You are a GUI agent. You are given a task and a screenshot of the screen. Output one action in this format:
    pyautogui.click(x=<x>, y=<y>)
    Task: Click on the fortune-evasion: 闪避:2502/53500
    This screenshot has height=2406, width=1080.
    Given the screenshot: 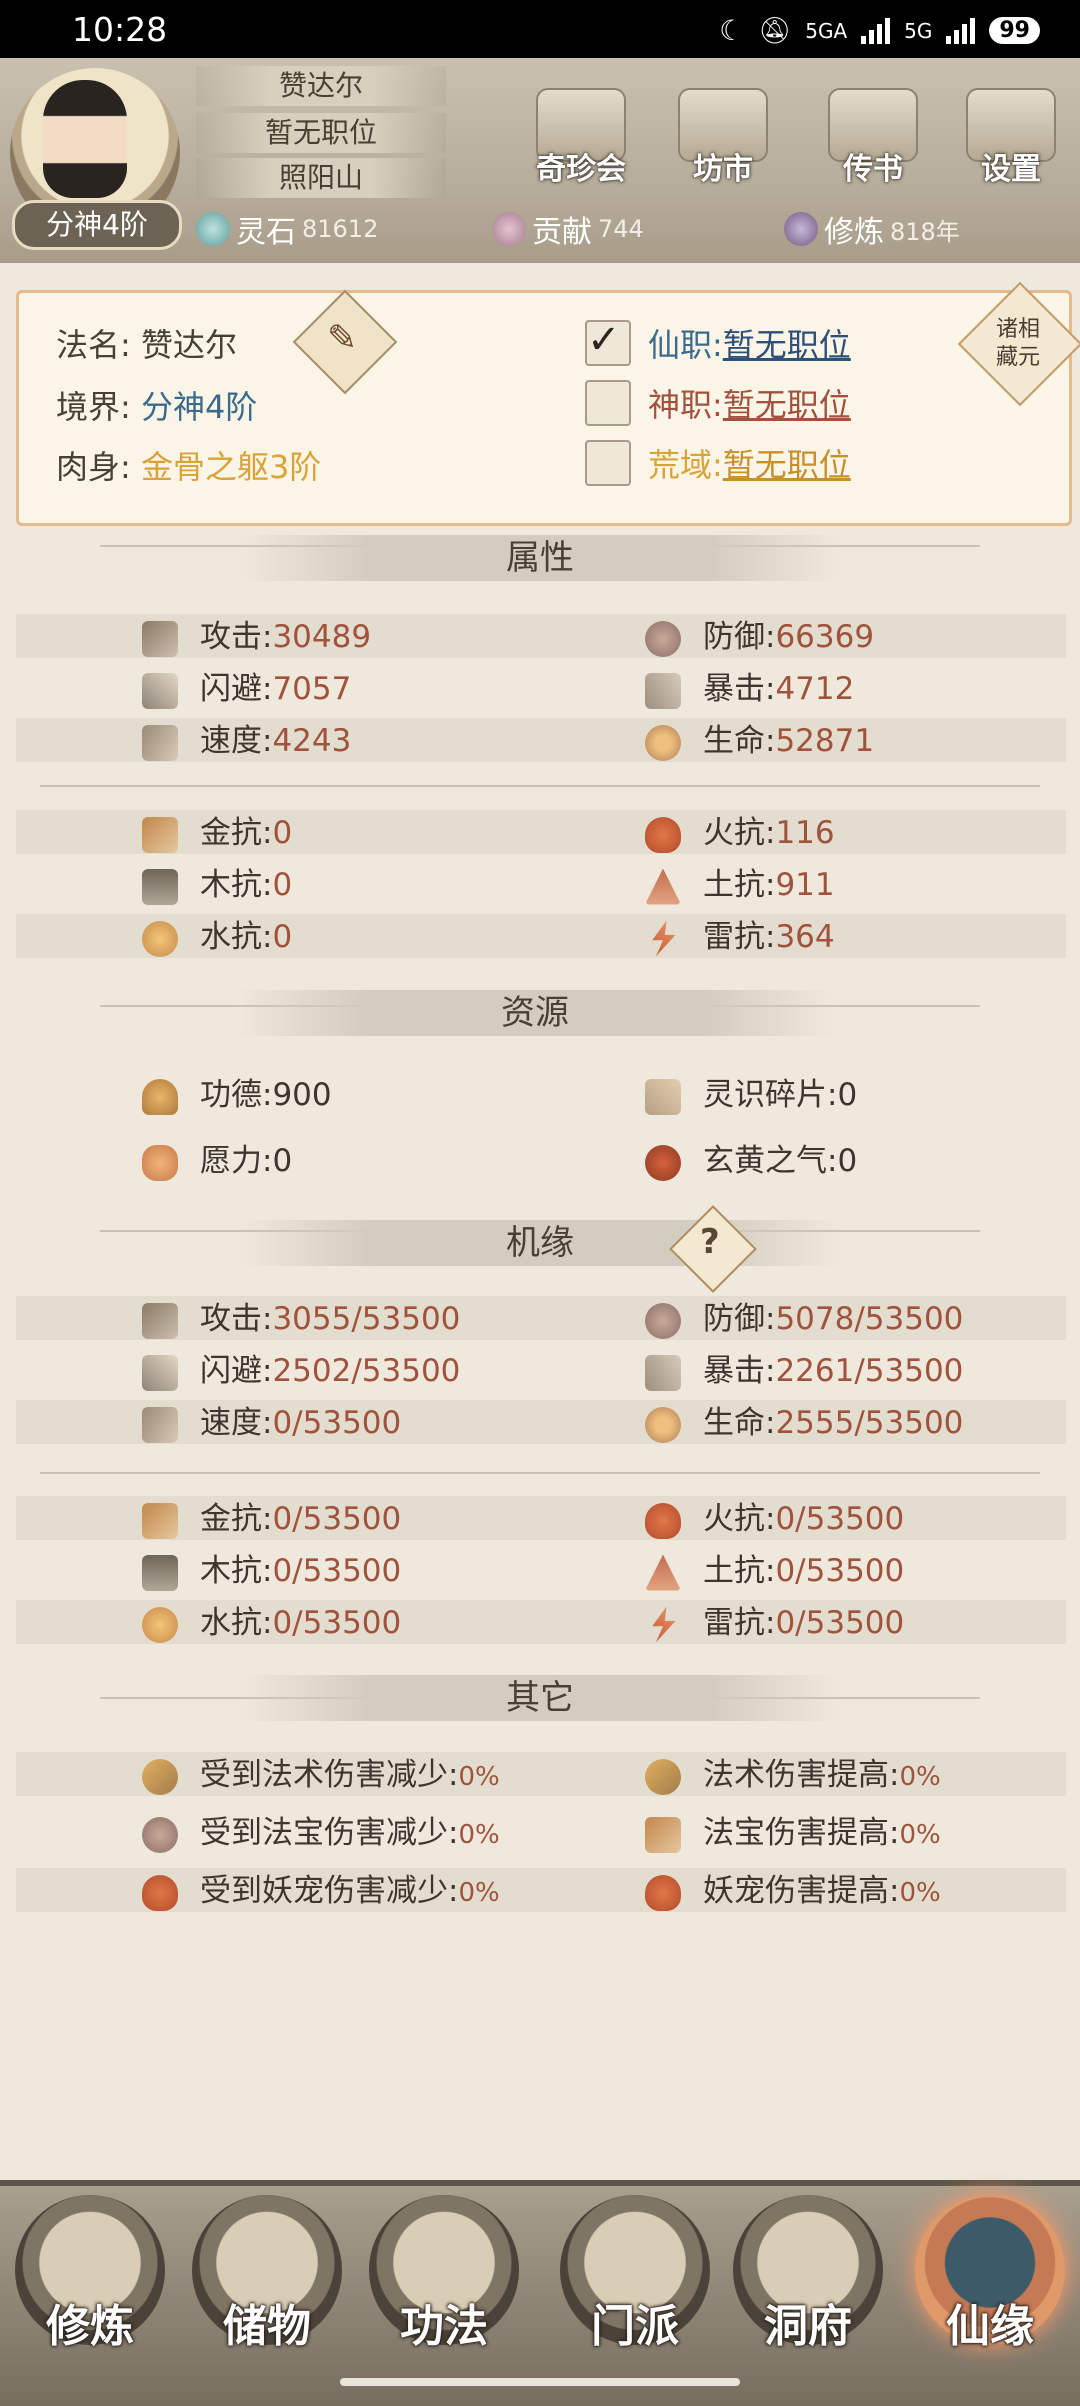 What is the action you would take?
    pyautogui.click(x=301, y=1371)
    